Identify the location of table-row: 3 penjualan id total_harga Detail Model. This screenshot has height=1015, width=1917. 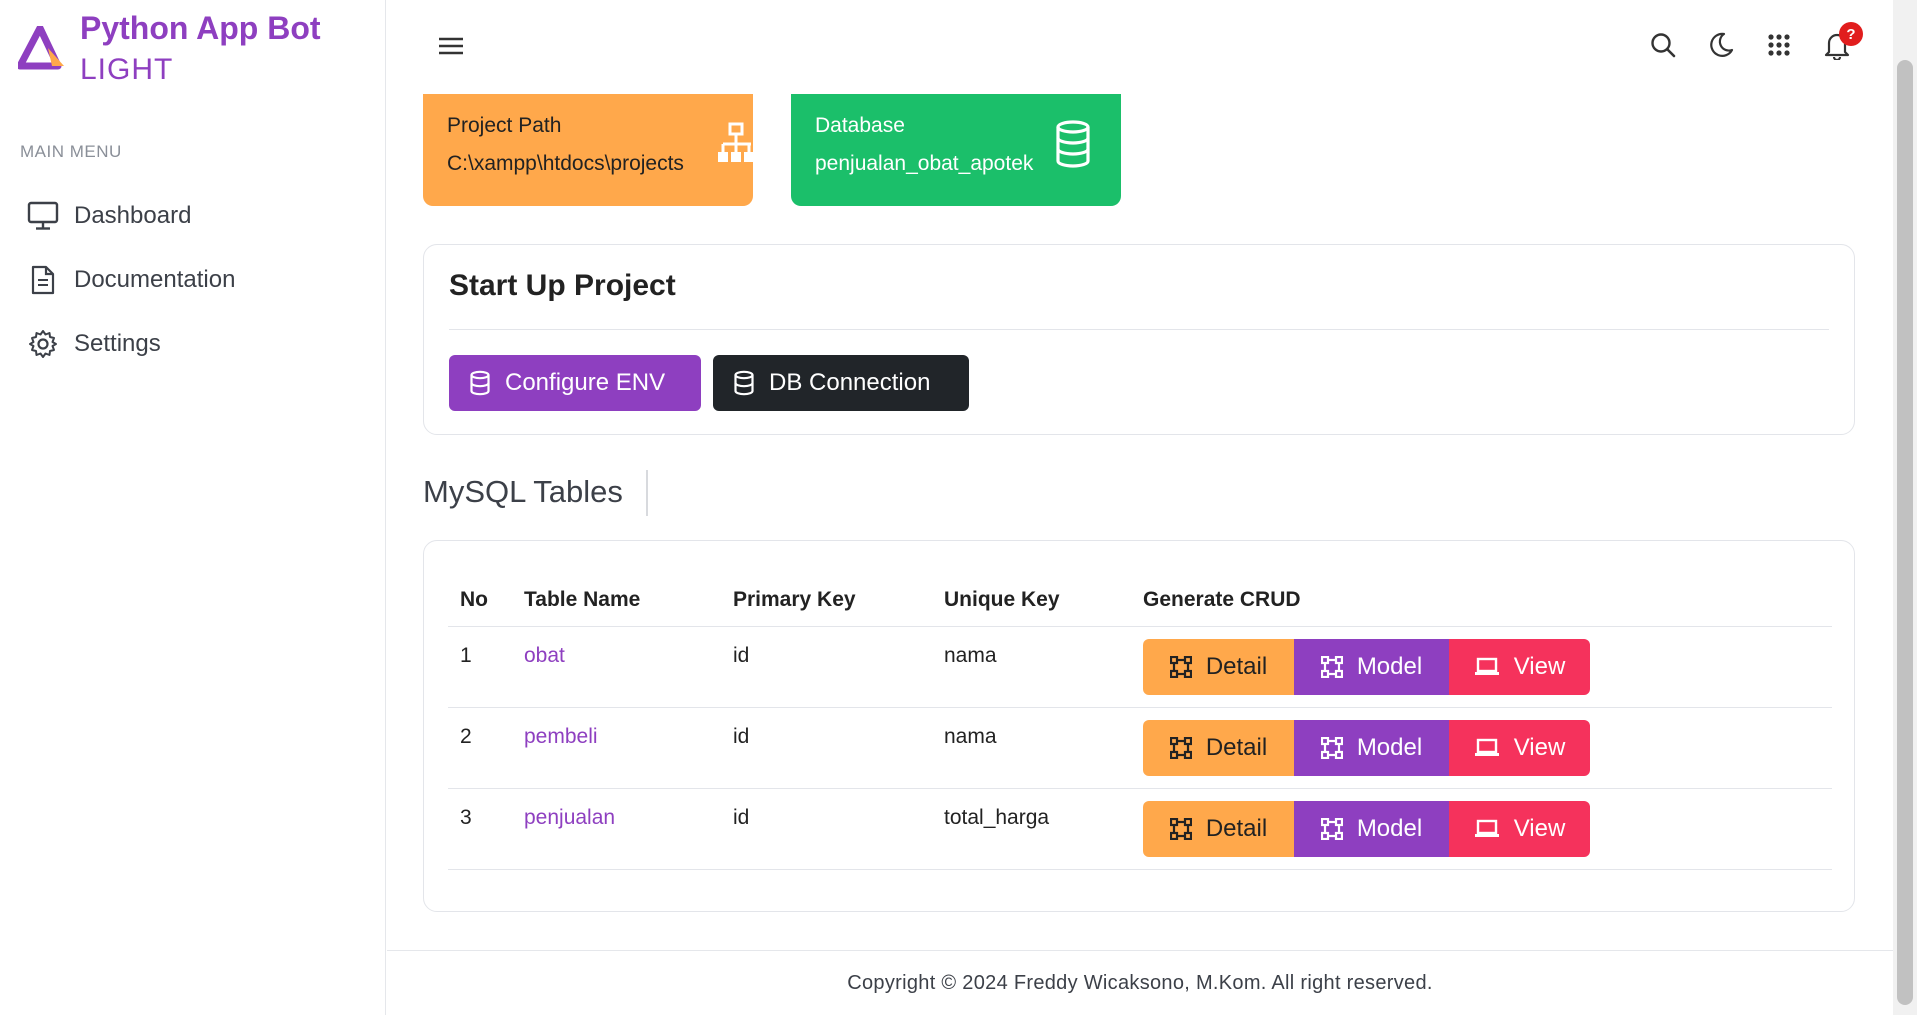
(1140, 829).